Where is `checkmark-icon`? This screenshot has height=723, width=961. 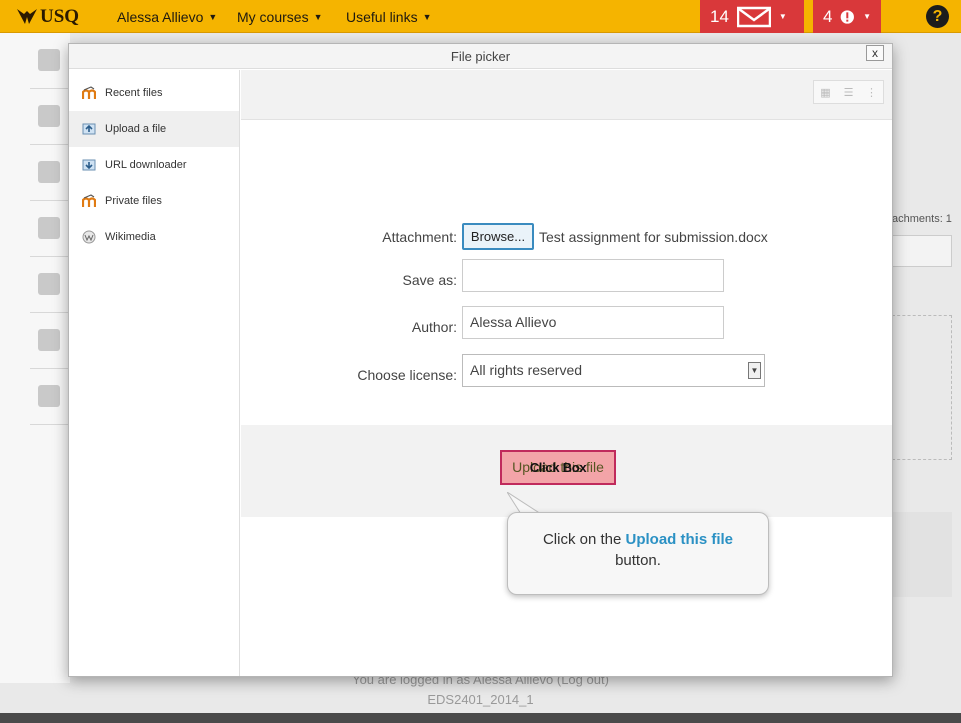
checkmark-icon is located at coordinates (49, 116).